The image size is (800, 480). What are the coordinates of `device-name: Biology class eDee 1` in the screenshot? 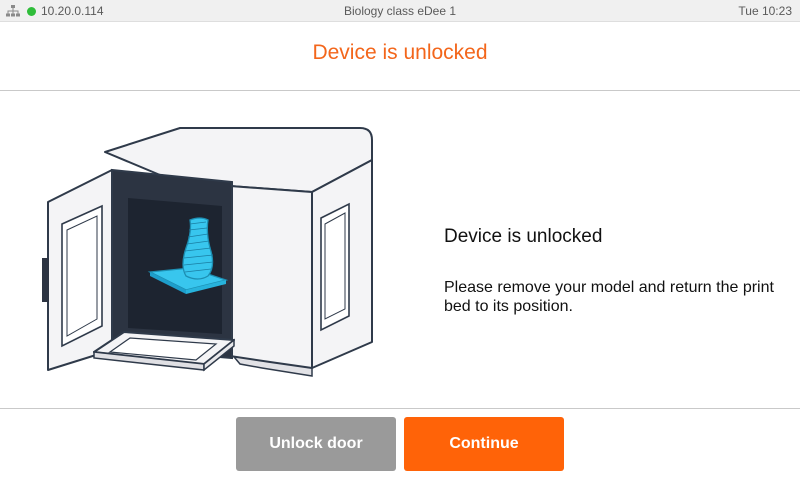 It's located at (400, 11).